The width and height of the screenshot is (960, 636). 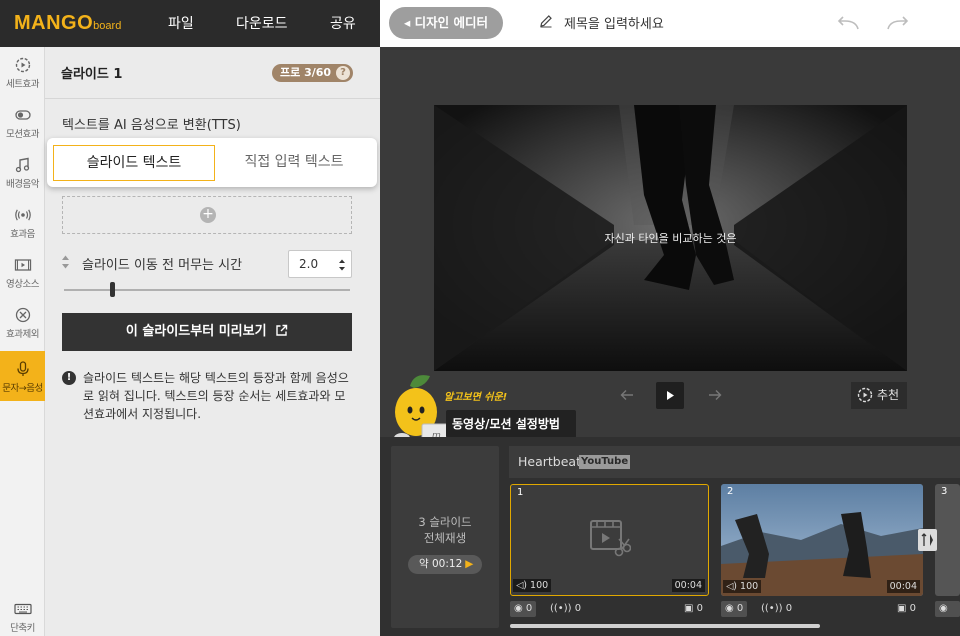 What do you see at coordinates (445, 530) in the screenshot?
I see `play-all-text: 3 슬라이드 전체재생` at bounding box center [445, 530].